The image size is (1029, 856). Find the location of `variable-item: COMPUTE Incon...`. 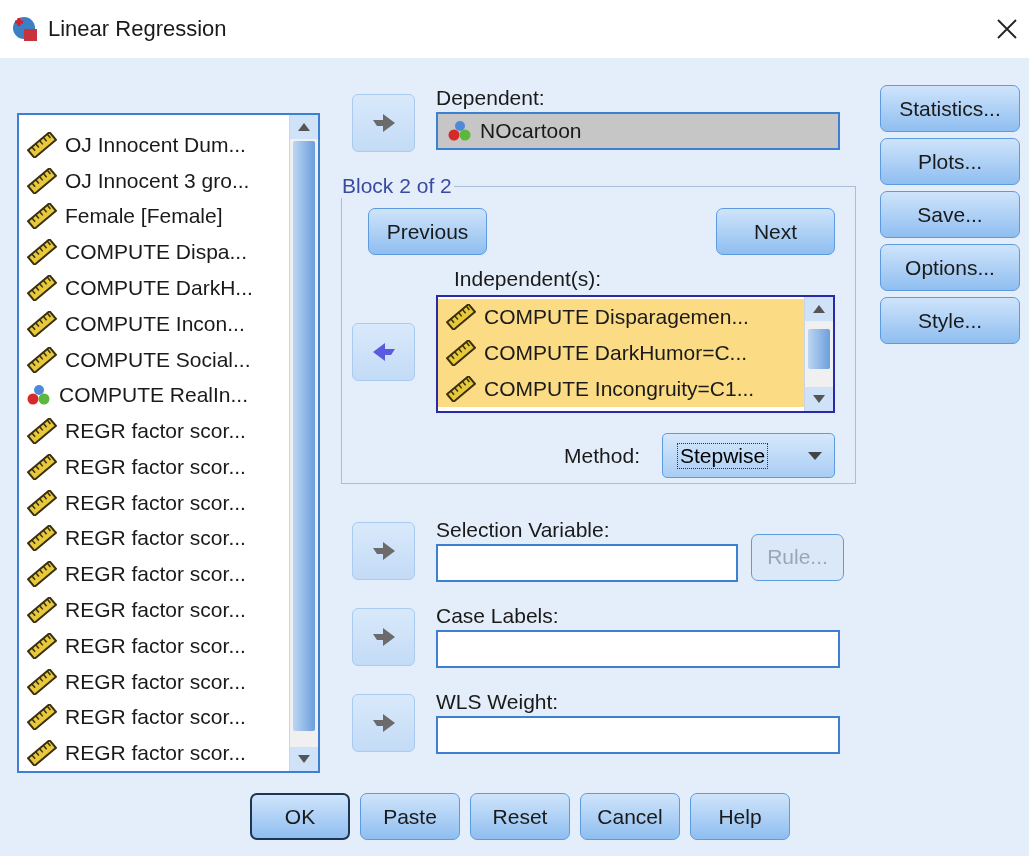

variable-item: COMPUTE Incon... is located at coordinates (154, 323).